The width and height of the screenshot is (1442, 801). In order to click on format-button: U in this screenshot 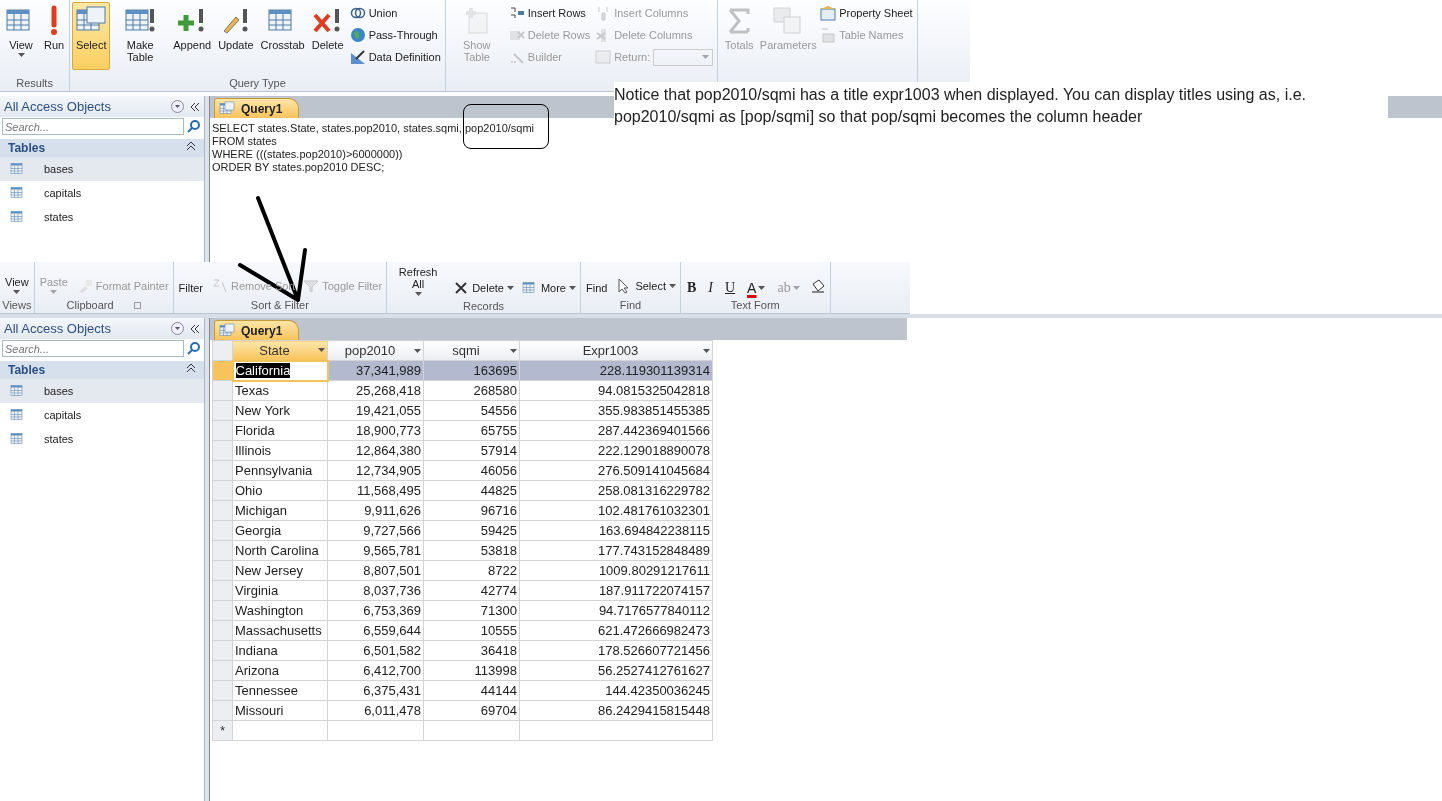, I will do `click(730, 288)`.